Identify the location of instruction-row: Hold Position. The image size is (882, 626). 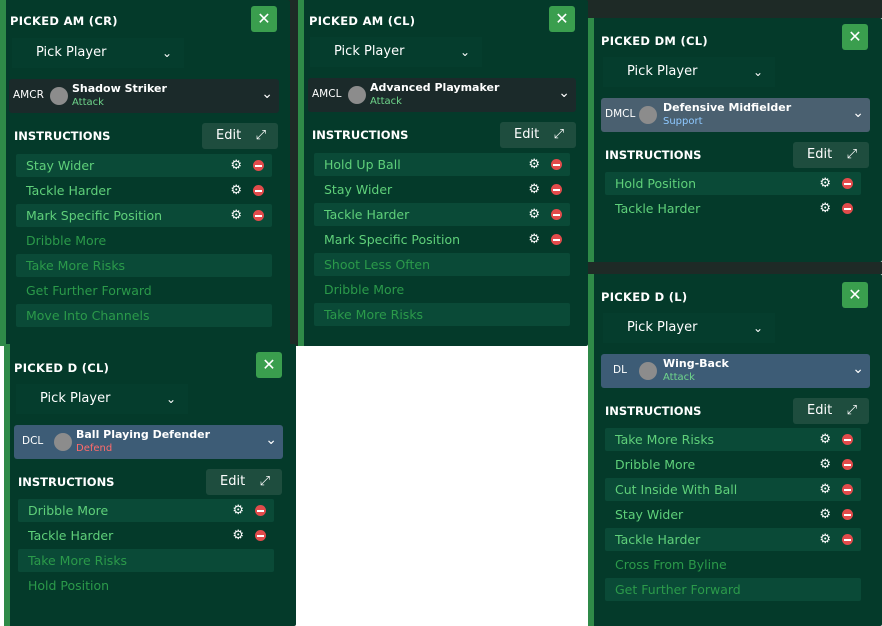
(146, 585).